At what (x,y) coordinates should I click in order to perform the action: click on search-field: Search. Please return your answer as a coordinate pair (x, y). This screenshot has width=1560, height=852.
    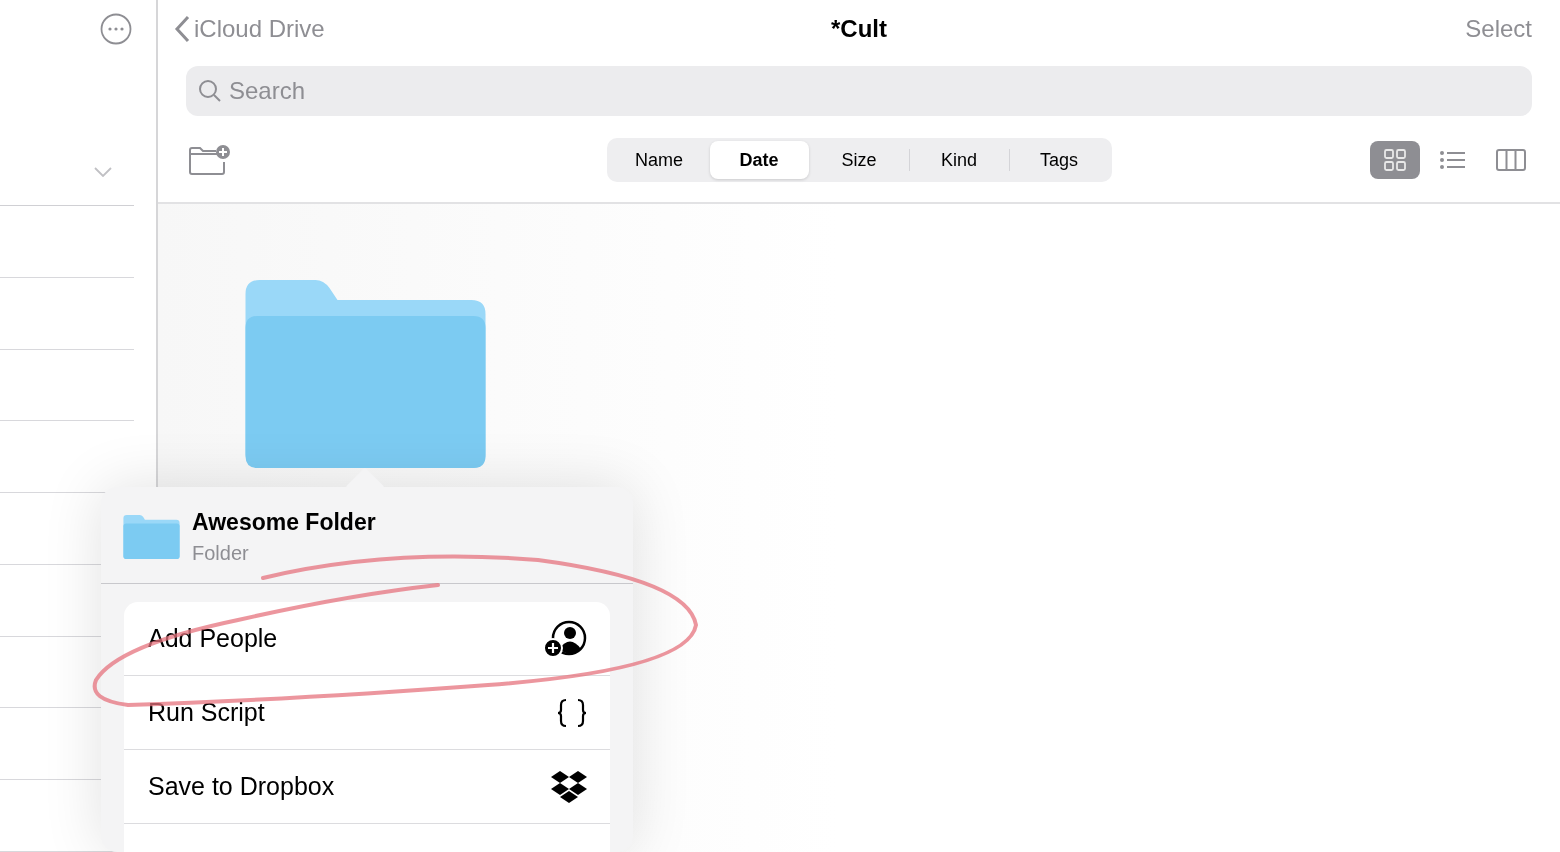
    Looking at the image, I should click on (859, 91).